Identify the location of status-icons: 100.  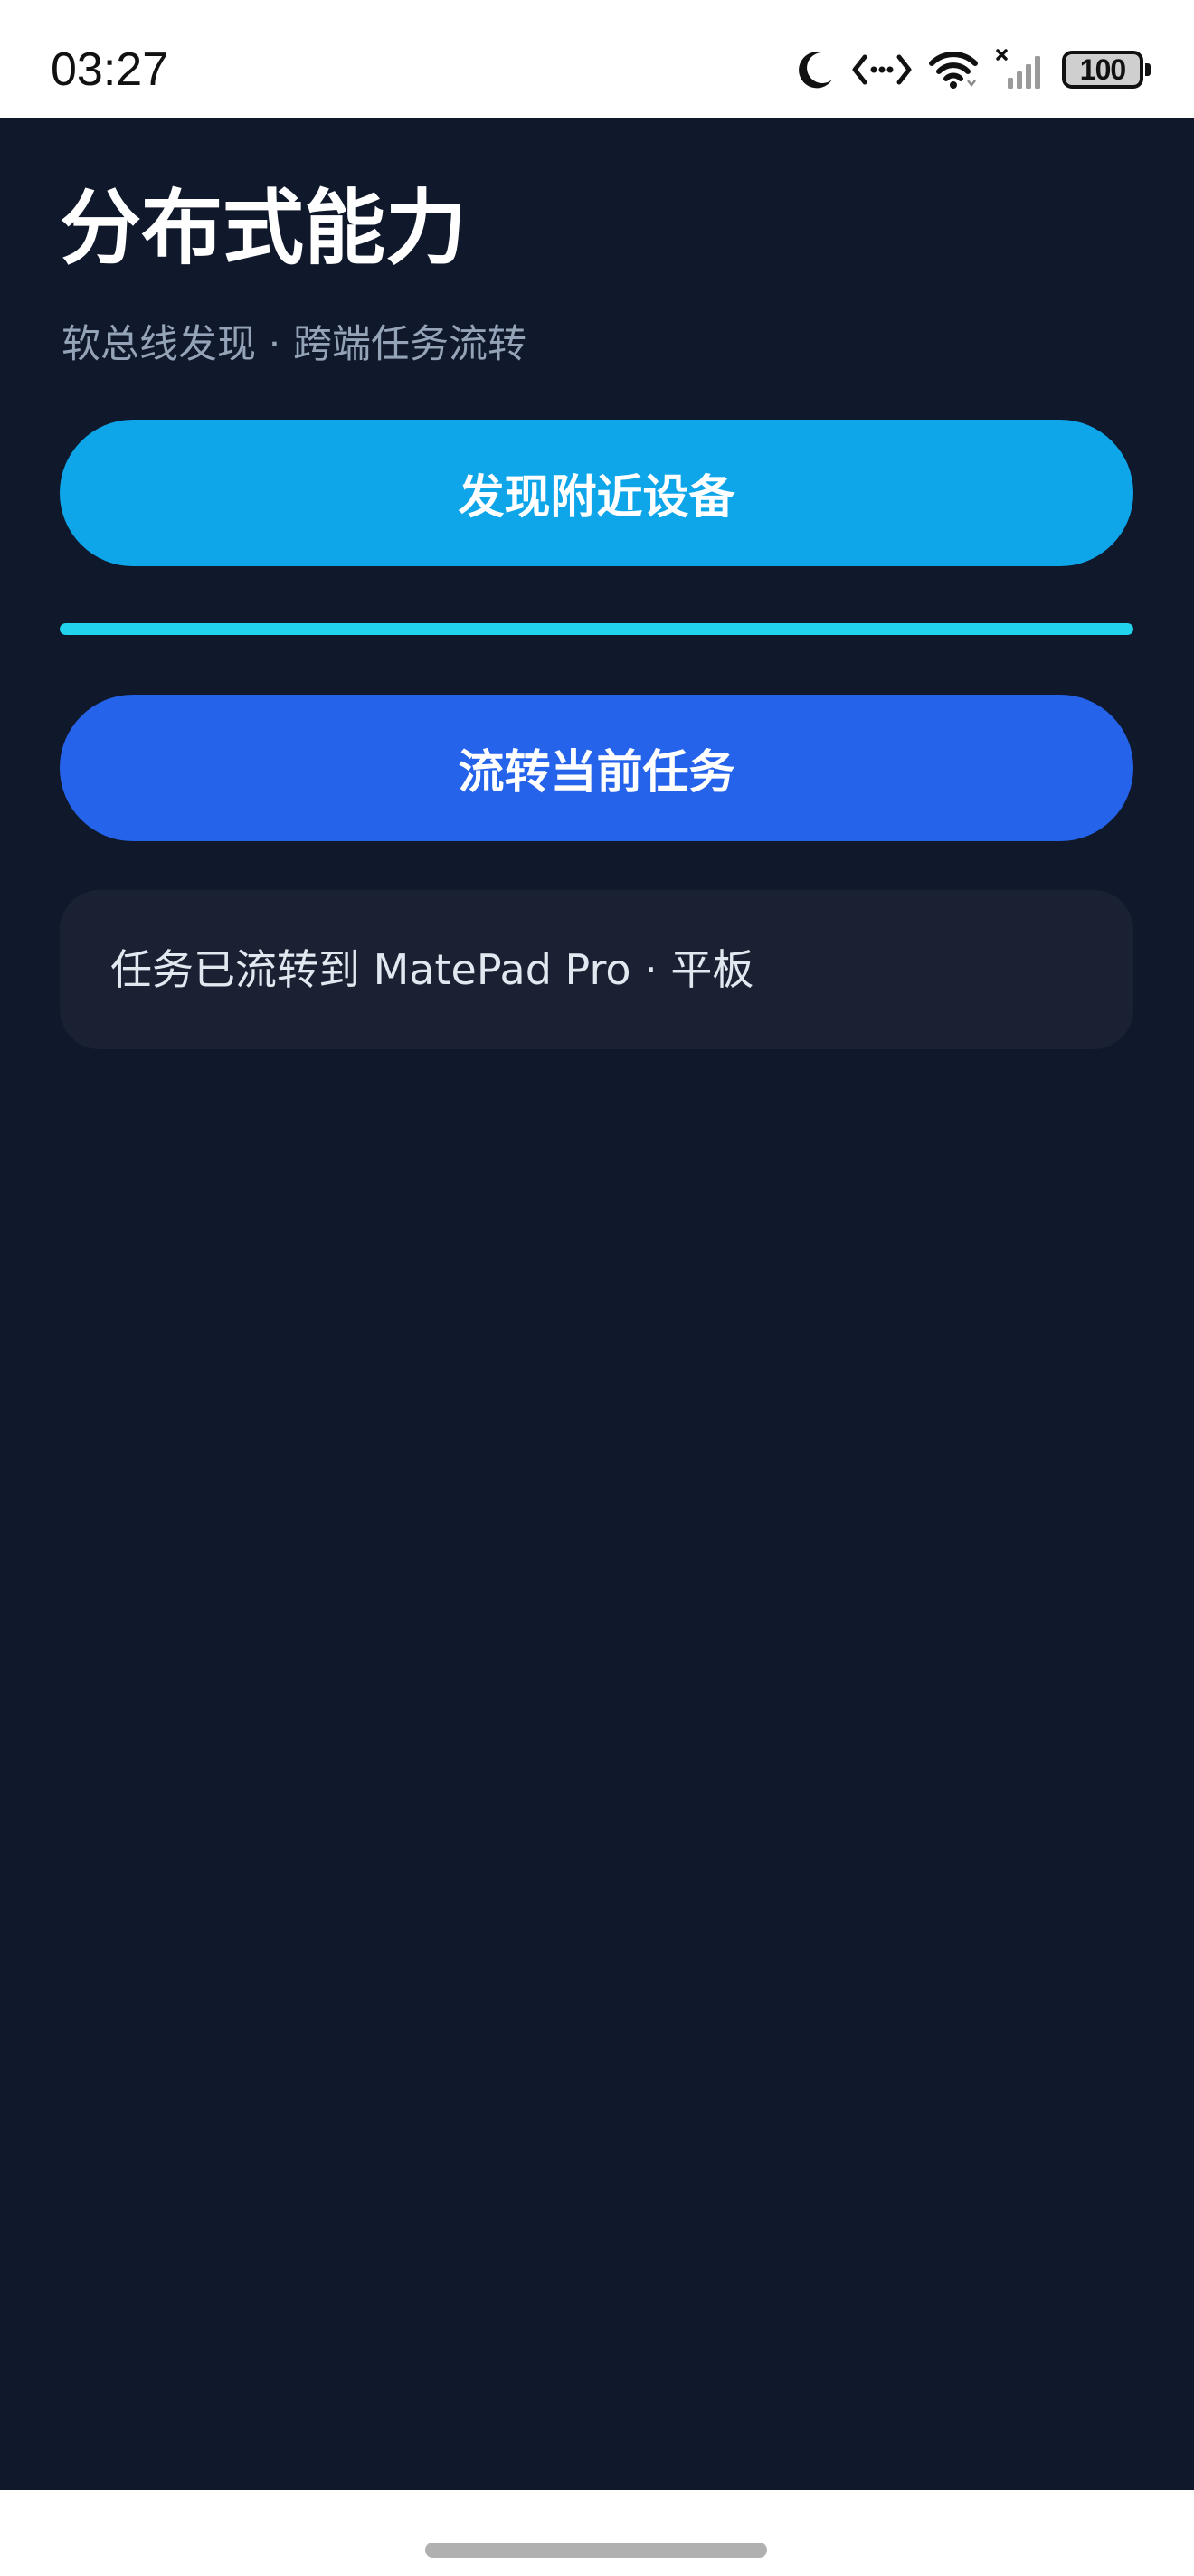
(972, 70).